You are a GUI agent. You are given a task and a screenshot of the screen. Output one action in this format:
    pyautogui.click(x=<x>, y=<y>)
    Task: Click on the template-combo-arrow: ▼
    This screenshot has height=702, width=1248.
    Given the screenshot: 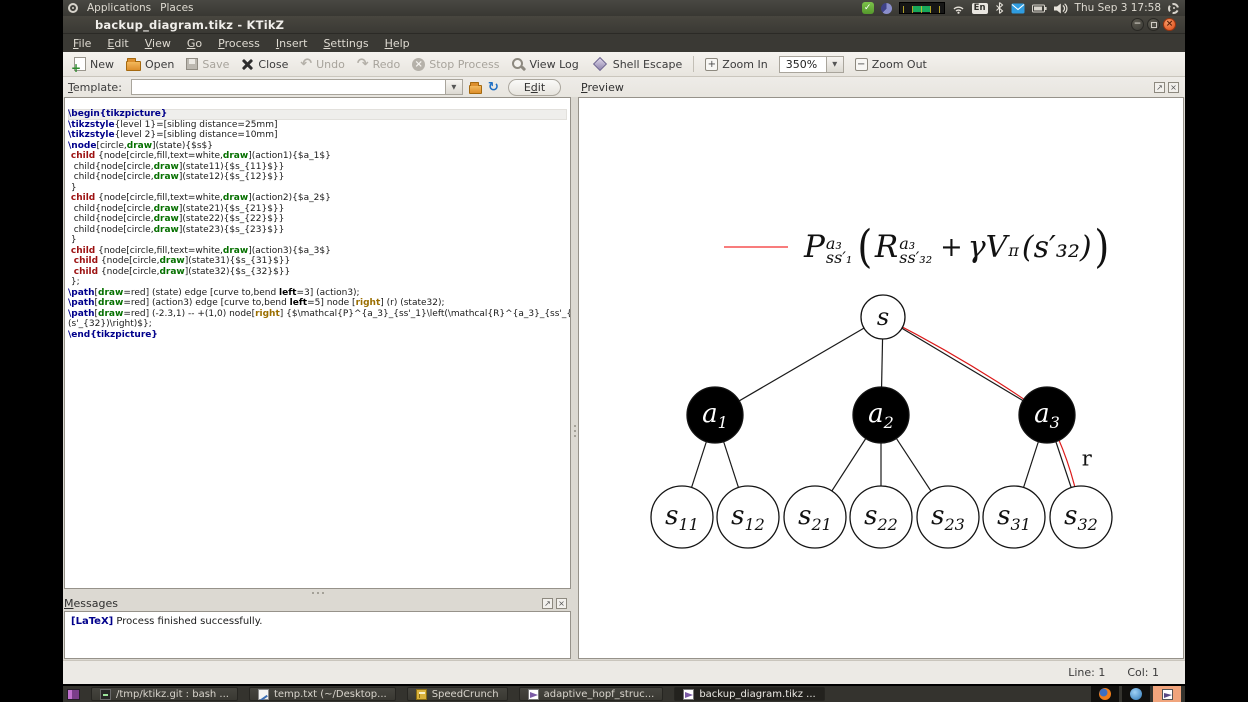 What is the action you would take?
    pyautogui.click(x=453, y=87)
    